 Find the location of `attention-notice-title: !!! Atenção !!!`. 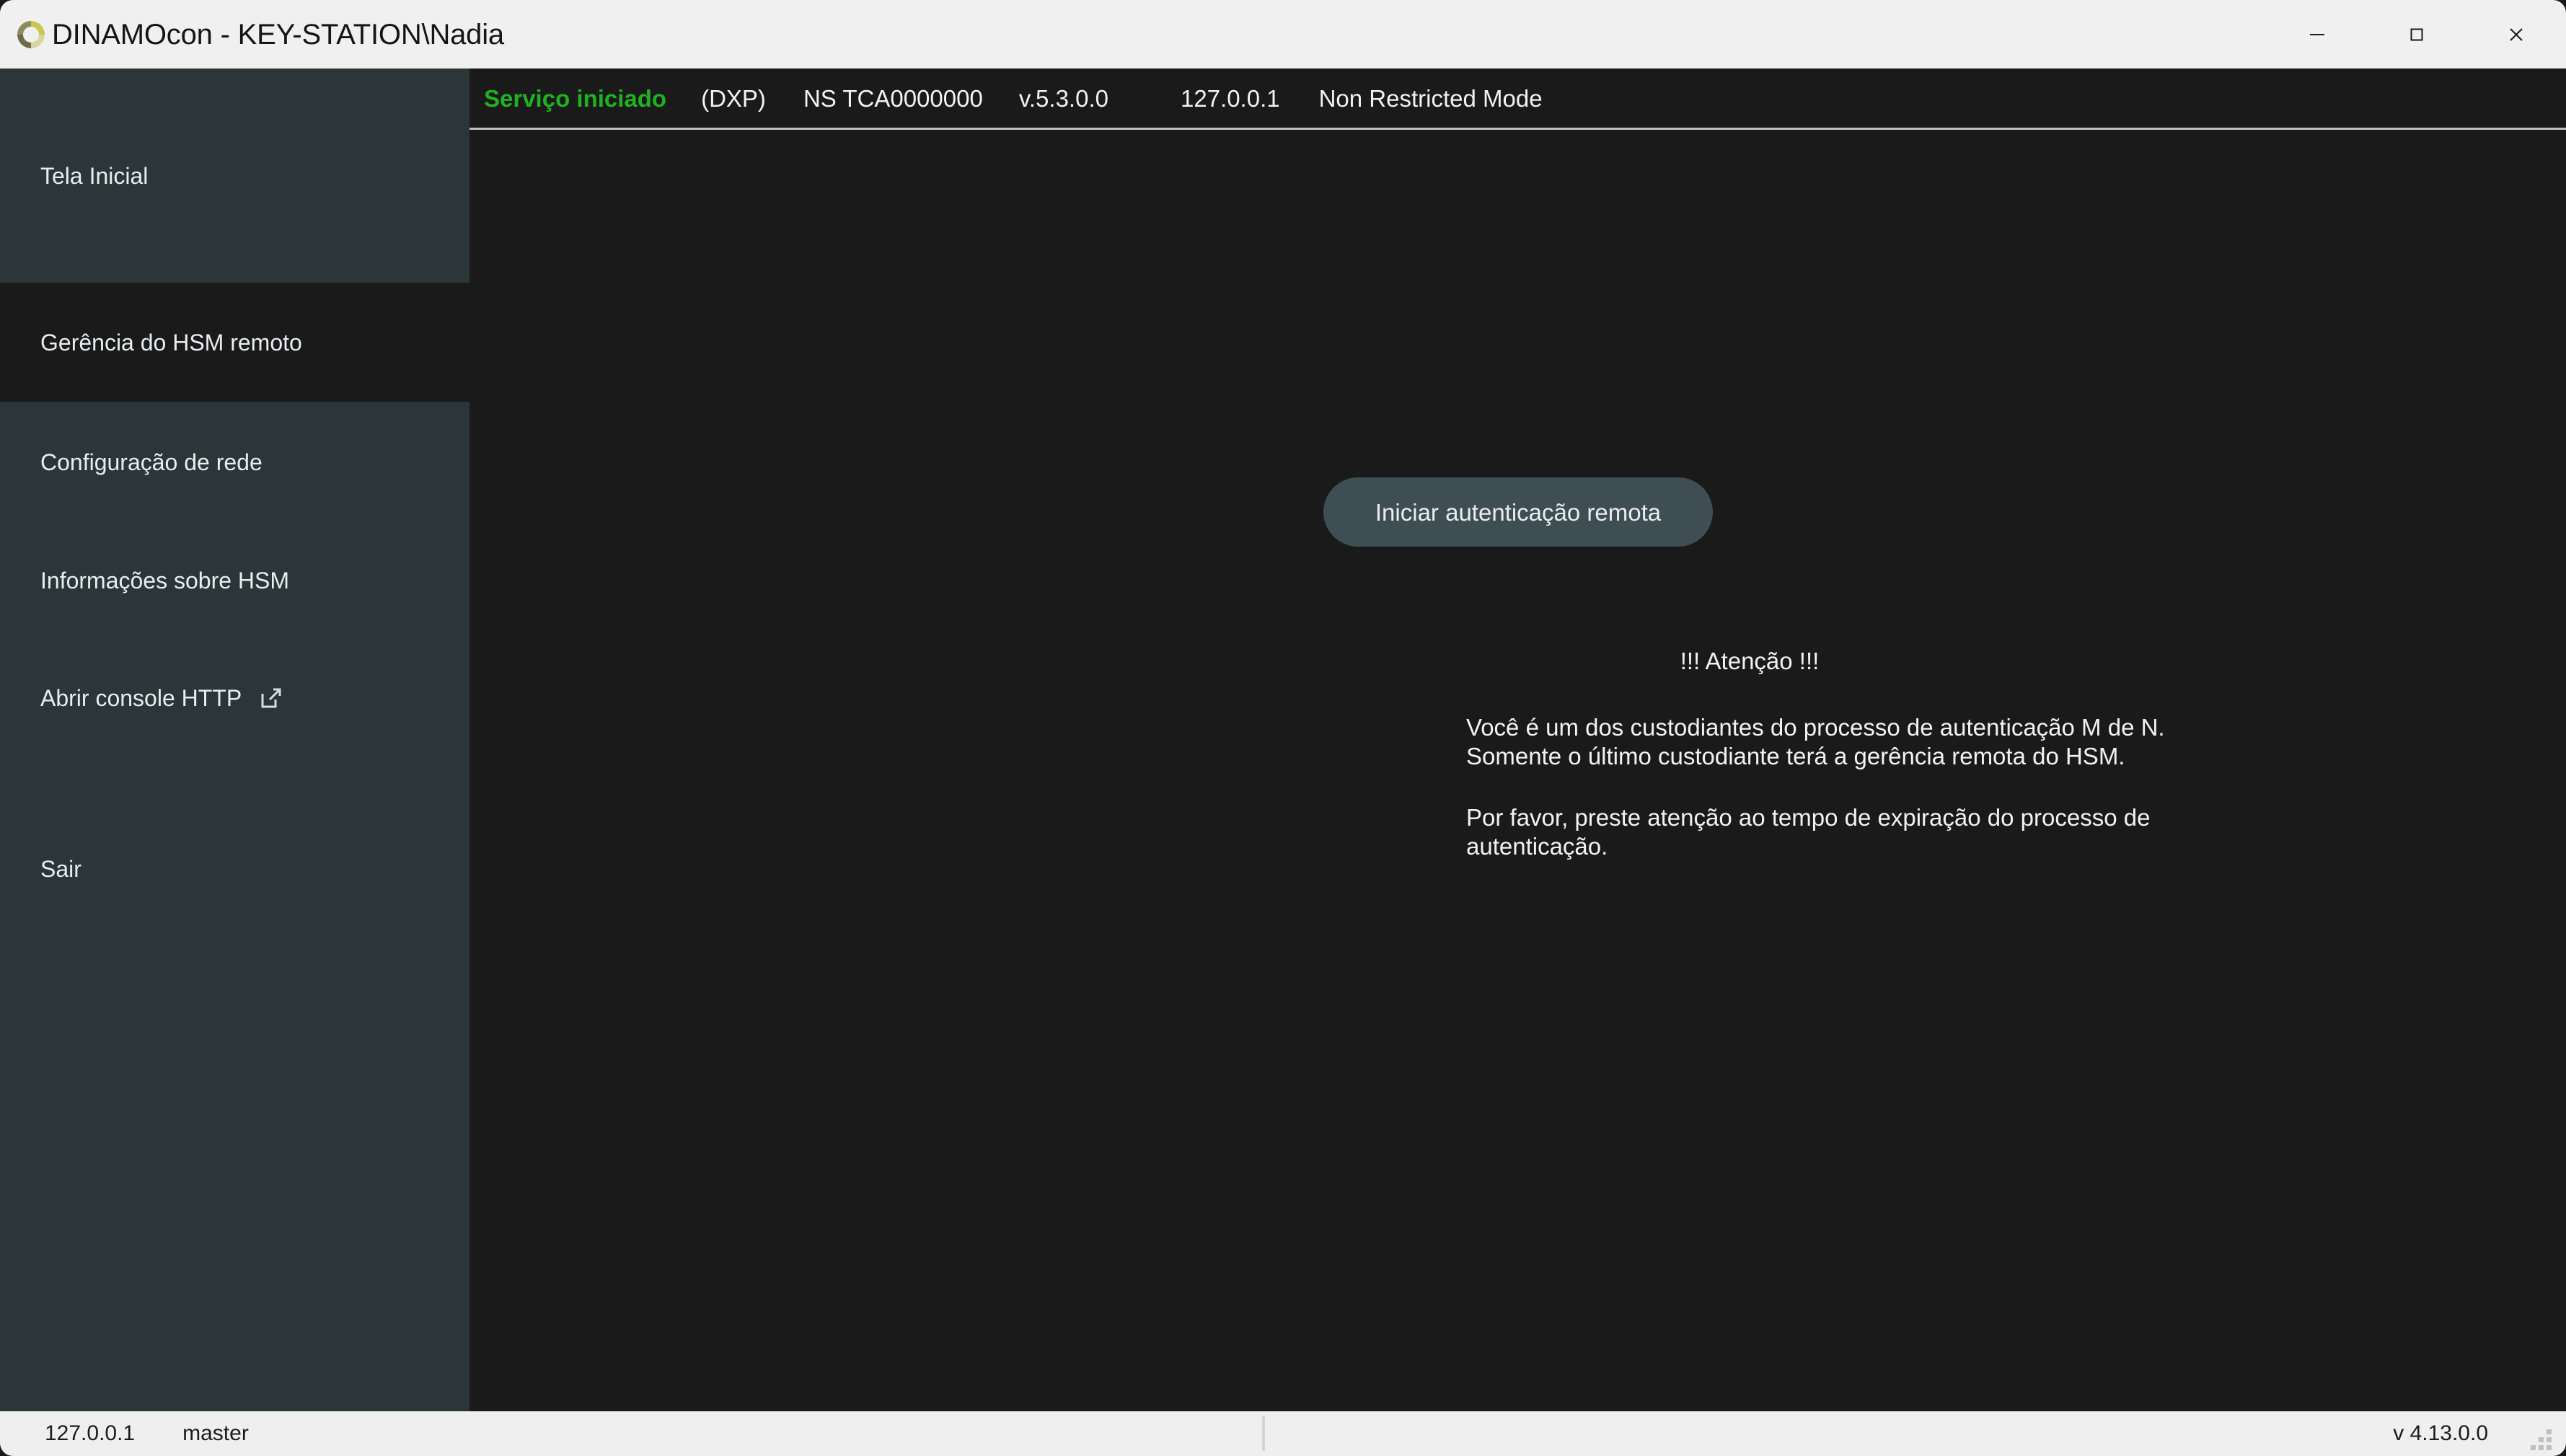

attention-notice-title: !!! Atenção !!! is located at coordinates (1750, 661).